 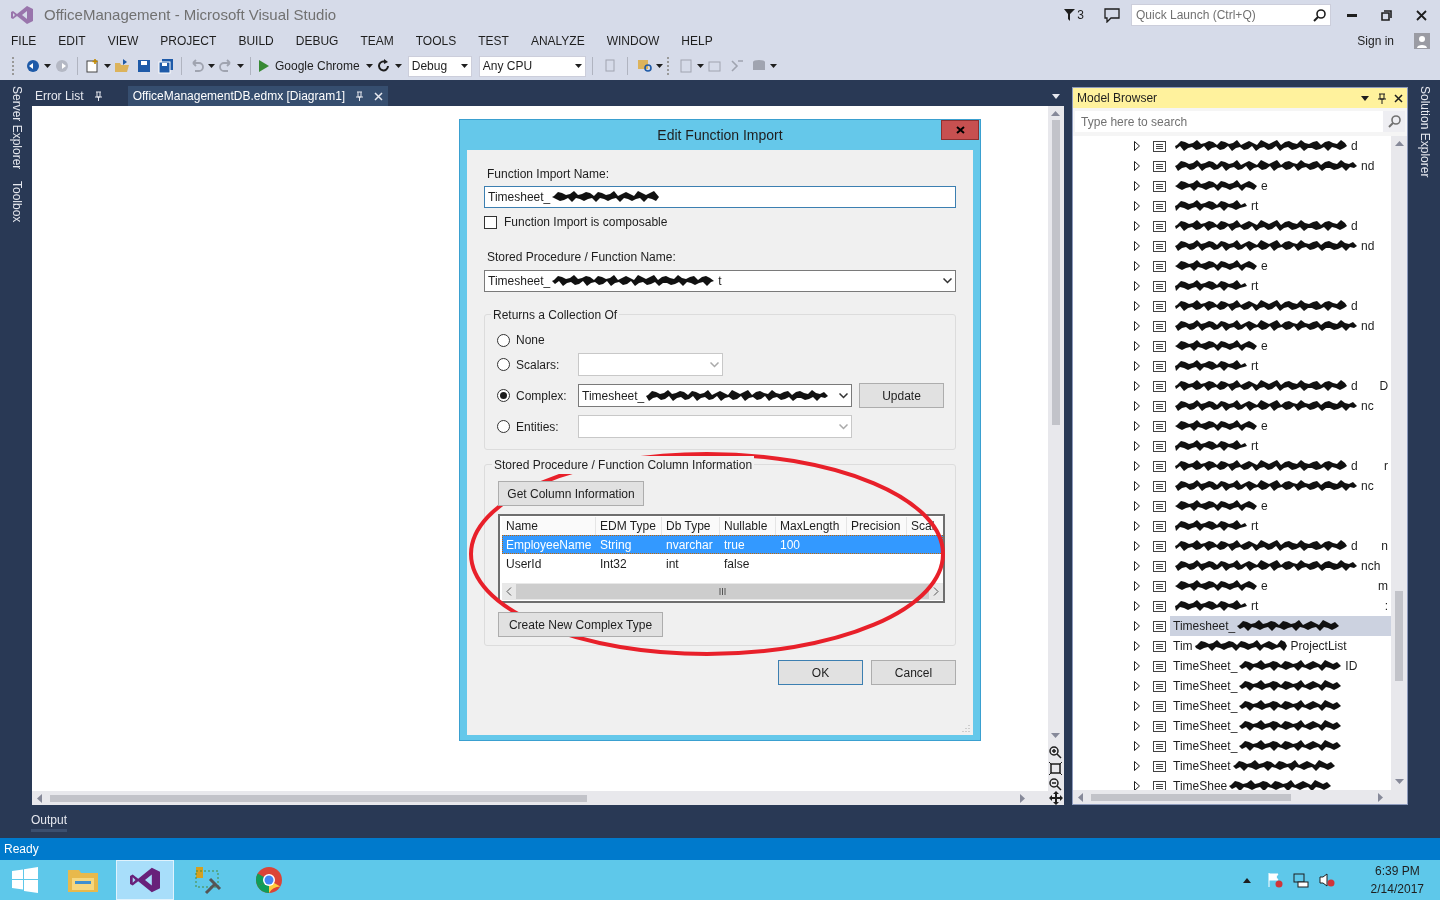 I want to click on tree-item: nch, so click(x=1281, y=566).